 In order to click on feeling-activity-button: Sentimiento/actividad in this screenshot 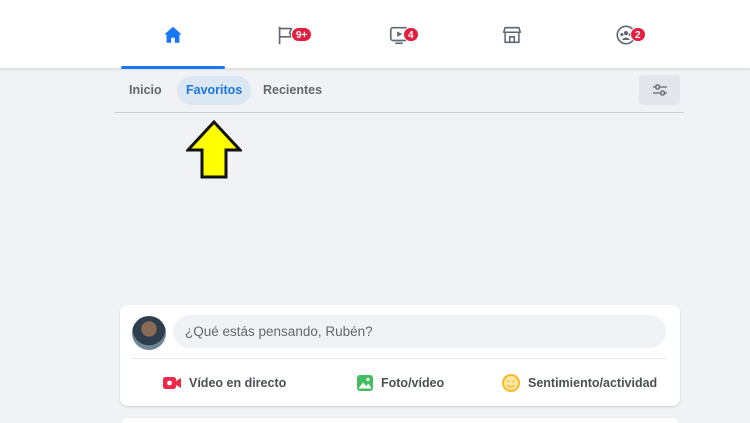, I will do `click(579, 383)`.